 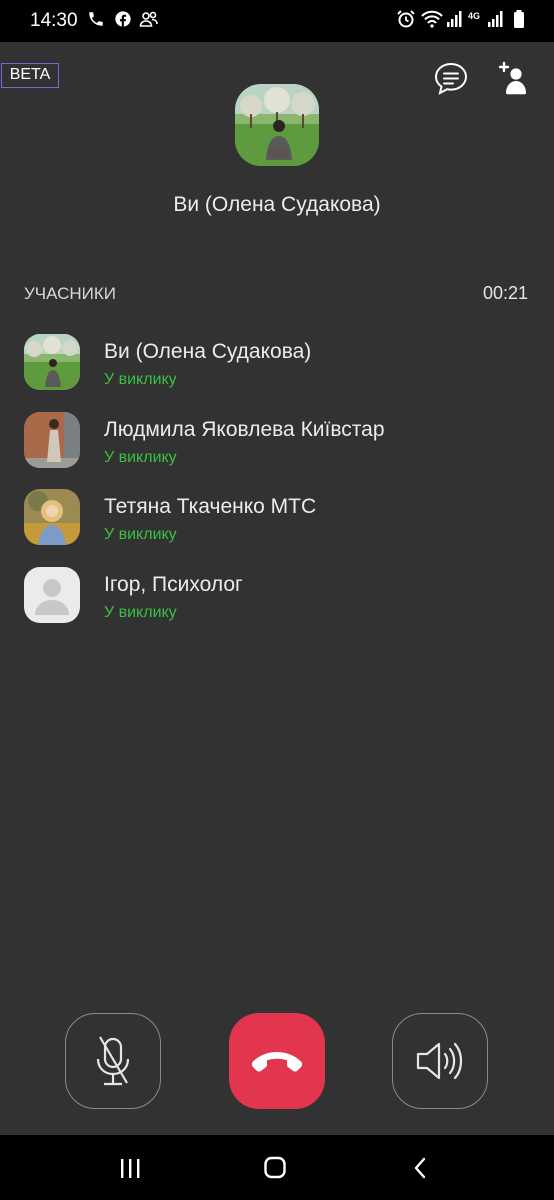 I want to click on phone-icon, so click(x=96, y=19).